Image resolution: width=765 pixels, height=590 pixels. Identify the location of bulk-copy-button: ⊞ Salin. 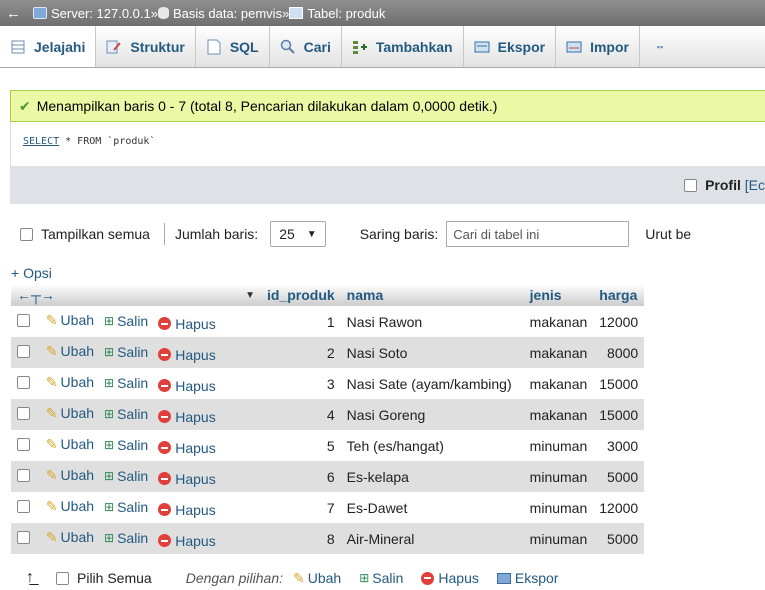
(381, 578).